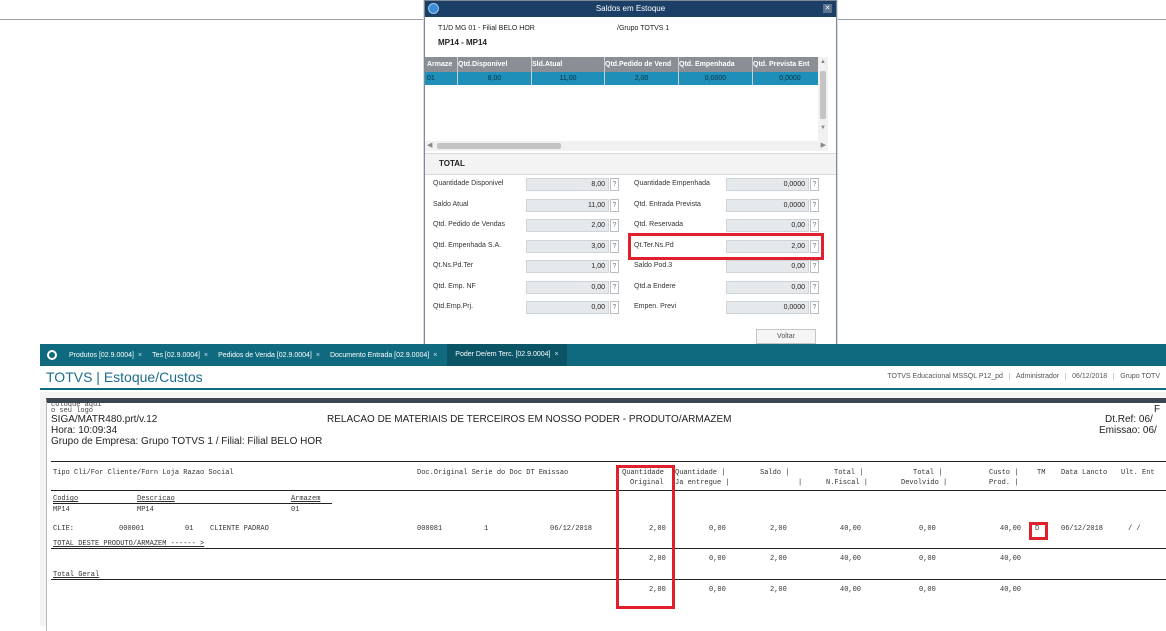 The image size is (1166, 631). I want to click on tab-poder-terceiros: Poder De/em Terc. [02.9.0004] ×, so click(507, 355).